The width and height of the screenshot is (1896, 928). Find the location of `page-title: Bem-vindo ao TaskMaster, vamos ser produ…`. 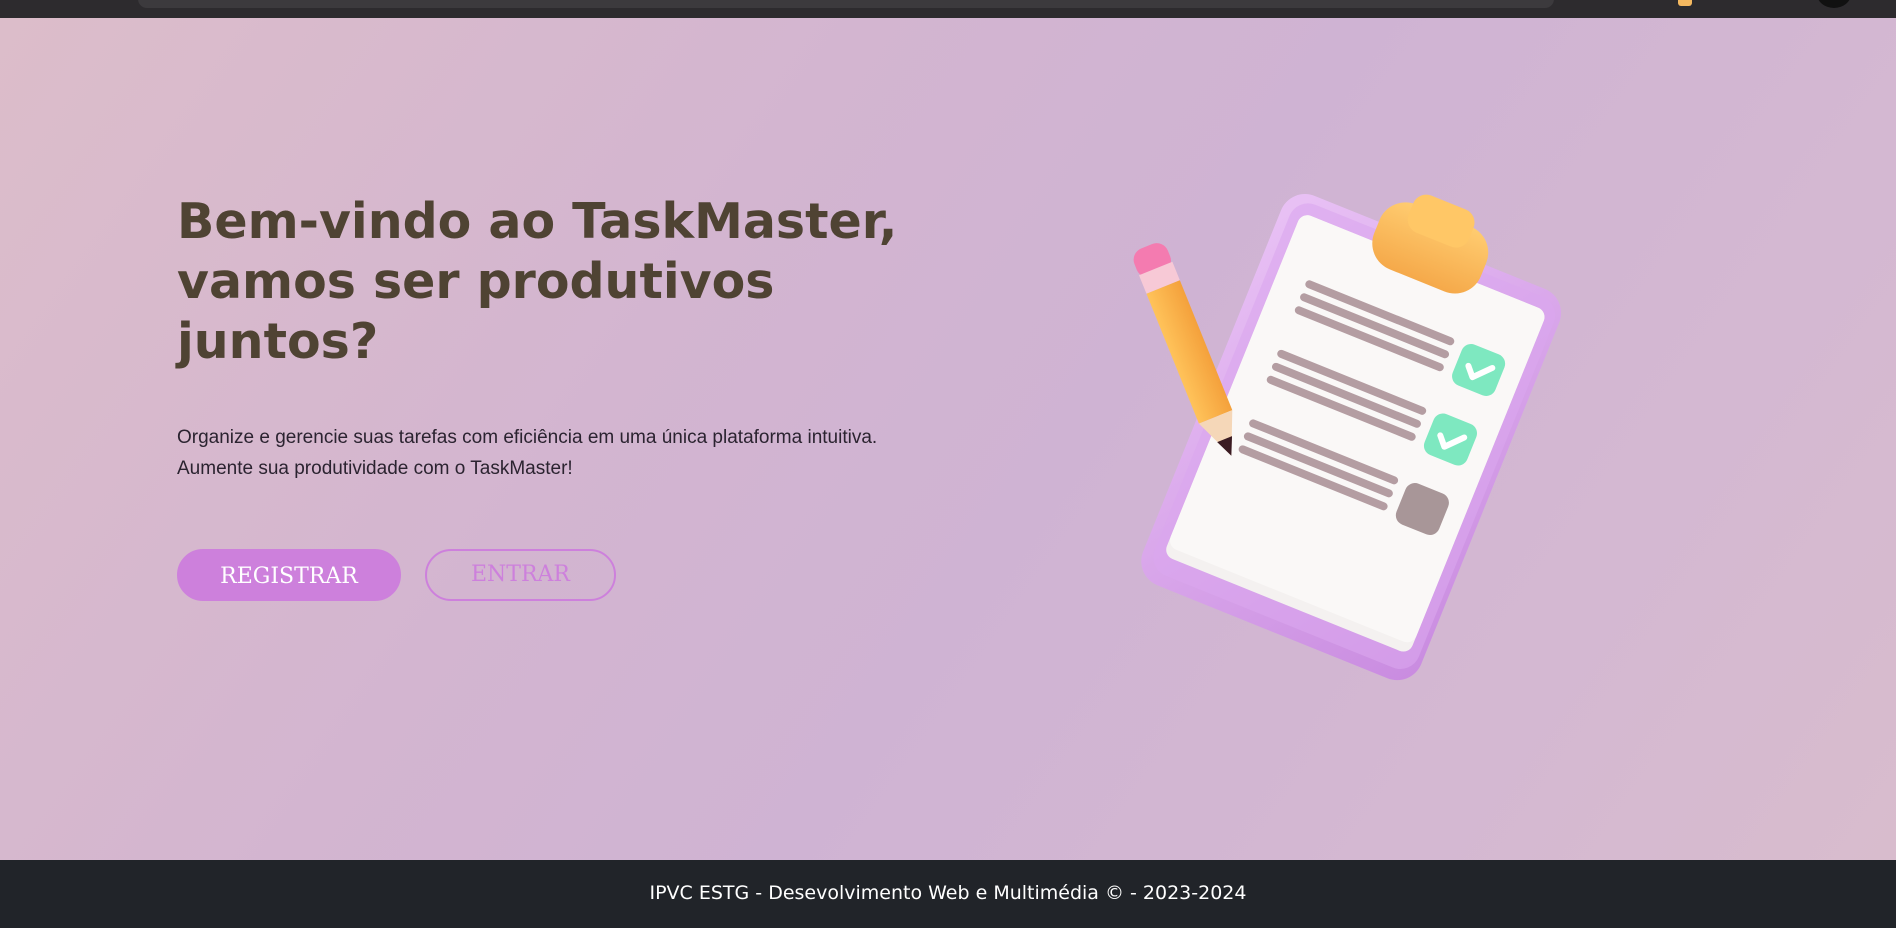

page-title: Bem-vindo ao TaskMaster, vamos ser produ… is located at coordinates (537, 281).